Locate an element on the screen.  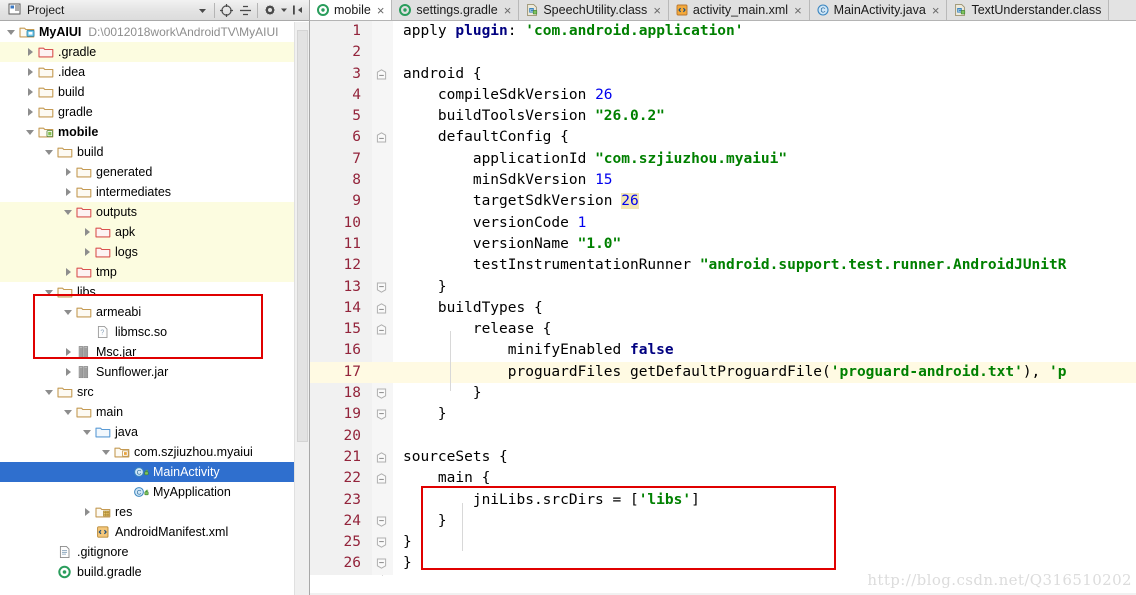
code-line: 1 apply plugin: 'com.android.application' is located at coordinates (723, 32).